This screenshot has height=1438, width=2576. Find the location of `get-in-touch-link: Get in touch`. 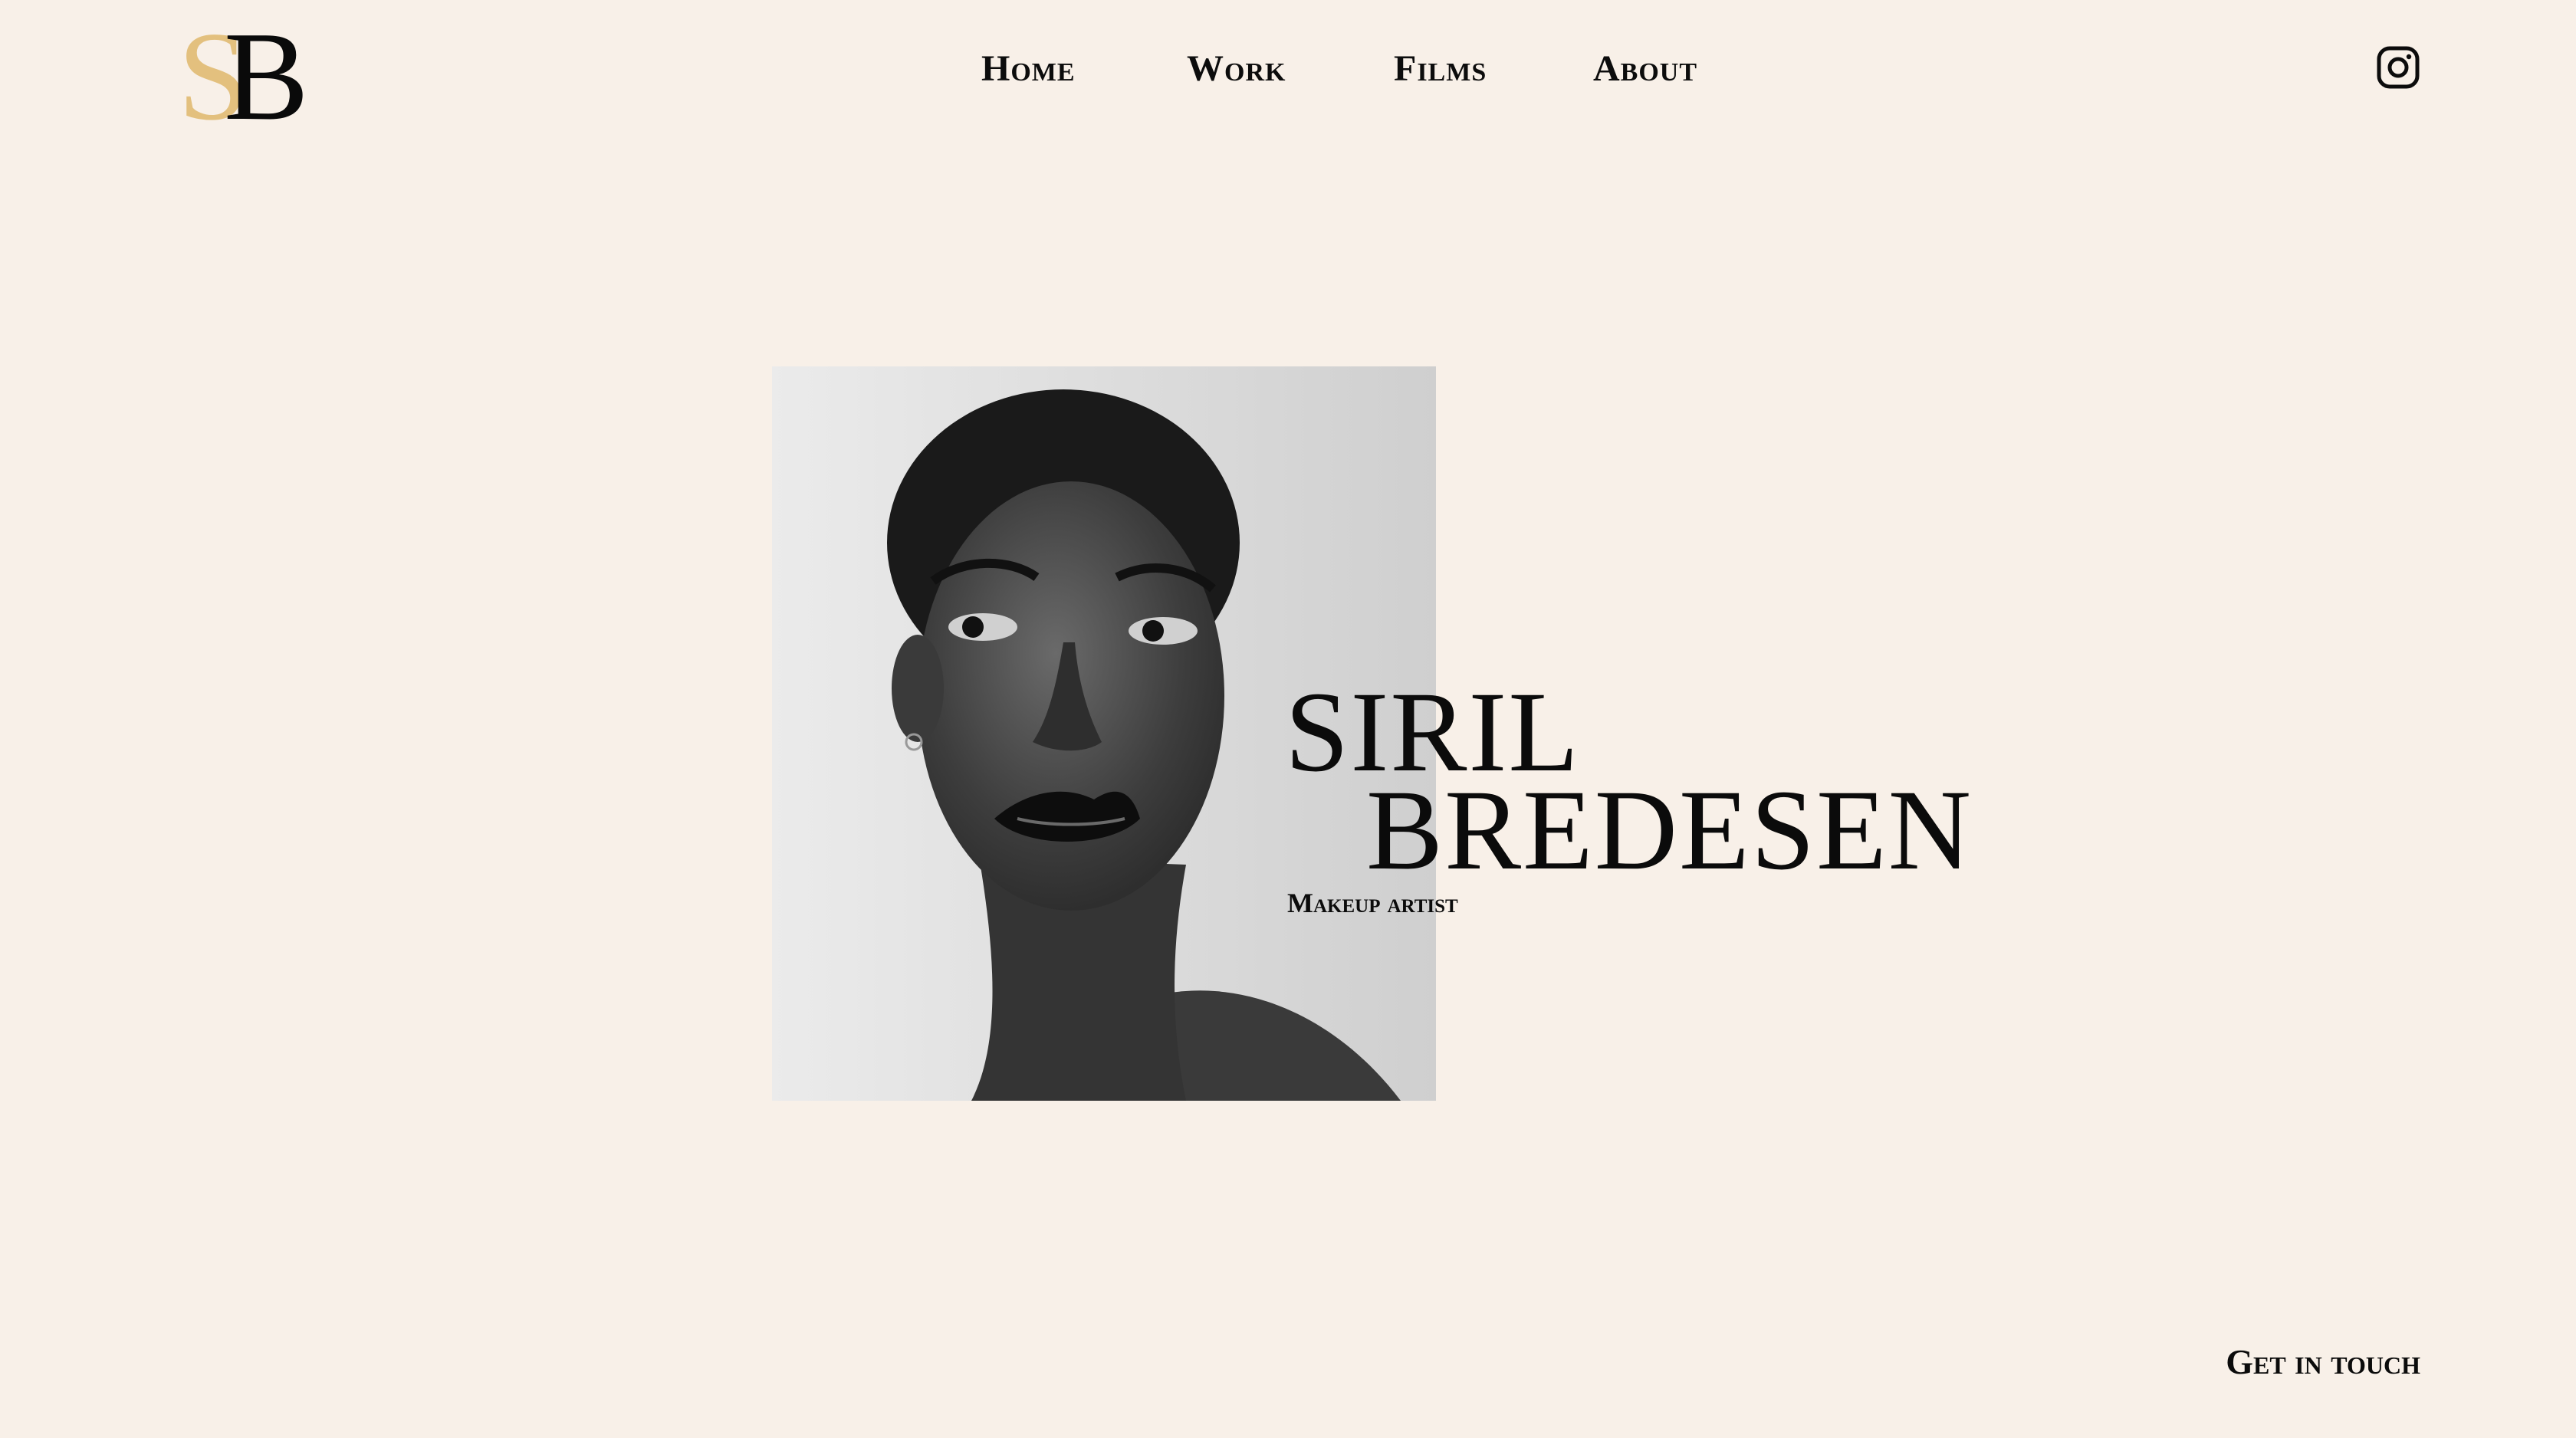

get-in-touch-link: Get in touch is located at coordinates (2323, 1361).